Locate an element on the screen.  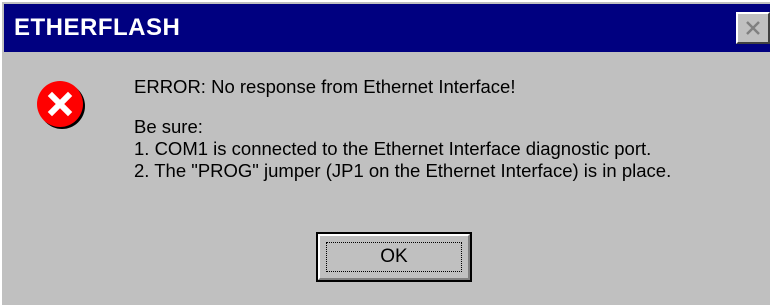
close-button is located at coordinates (753, 28).